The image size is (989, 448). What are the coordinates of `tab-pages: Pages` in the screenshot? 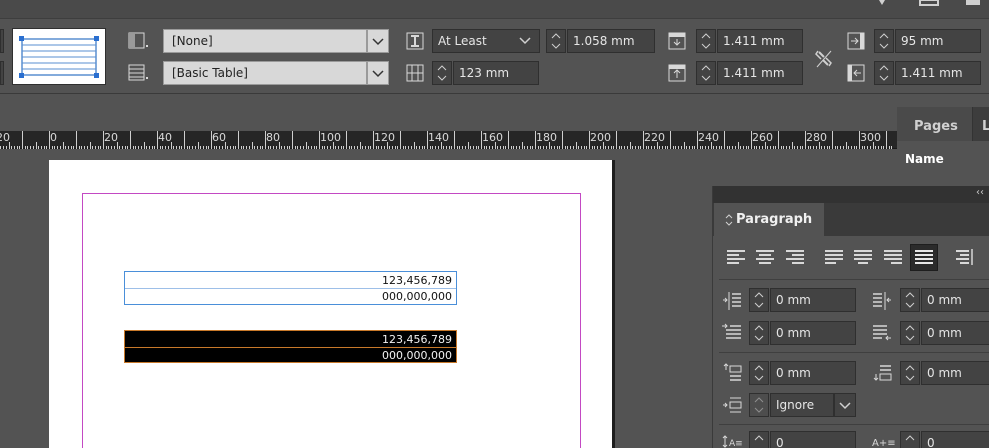 It's located at (935, 124).